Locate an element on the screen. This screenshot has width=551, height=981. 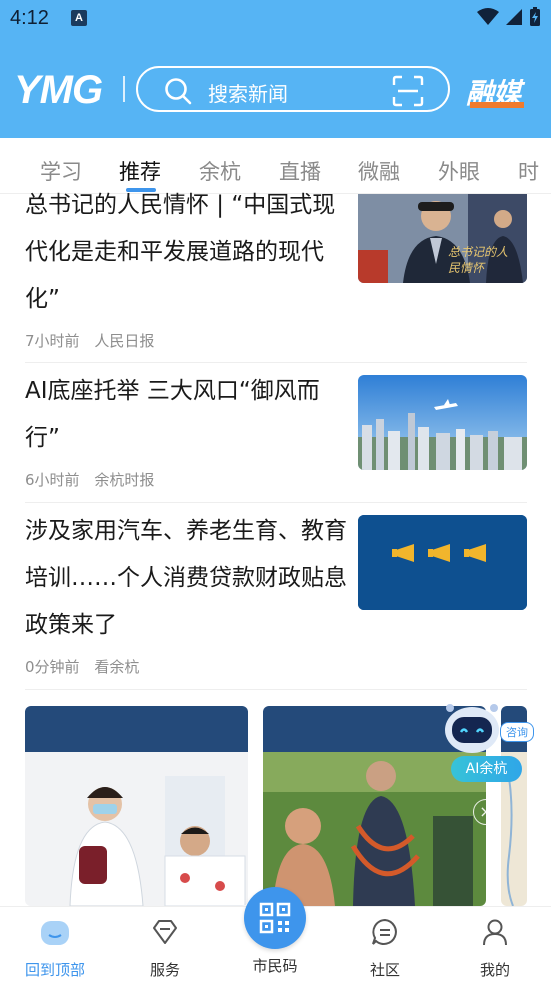
nav-label: 回到顶部 is located at coordinates (54, 970).